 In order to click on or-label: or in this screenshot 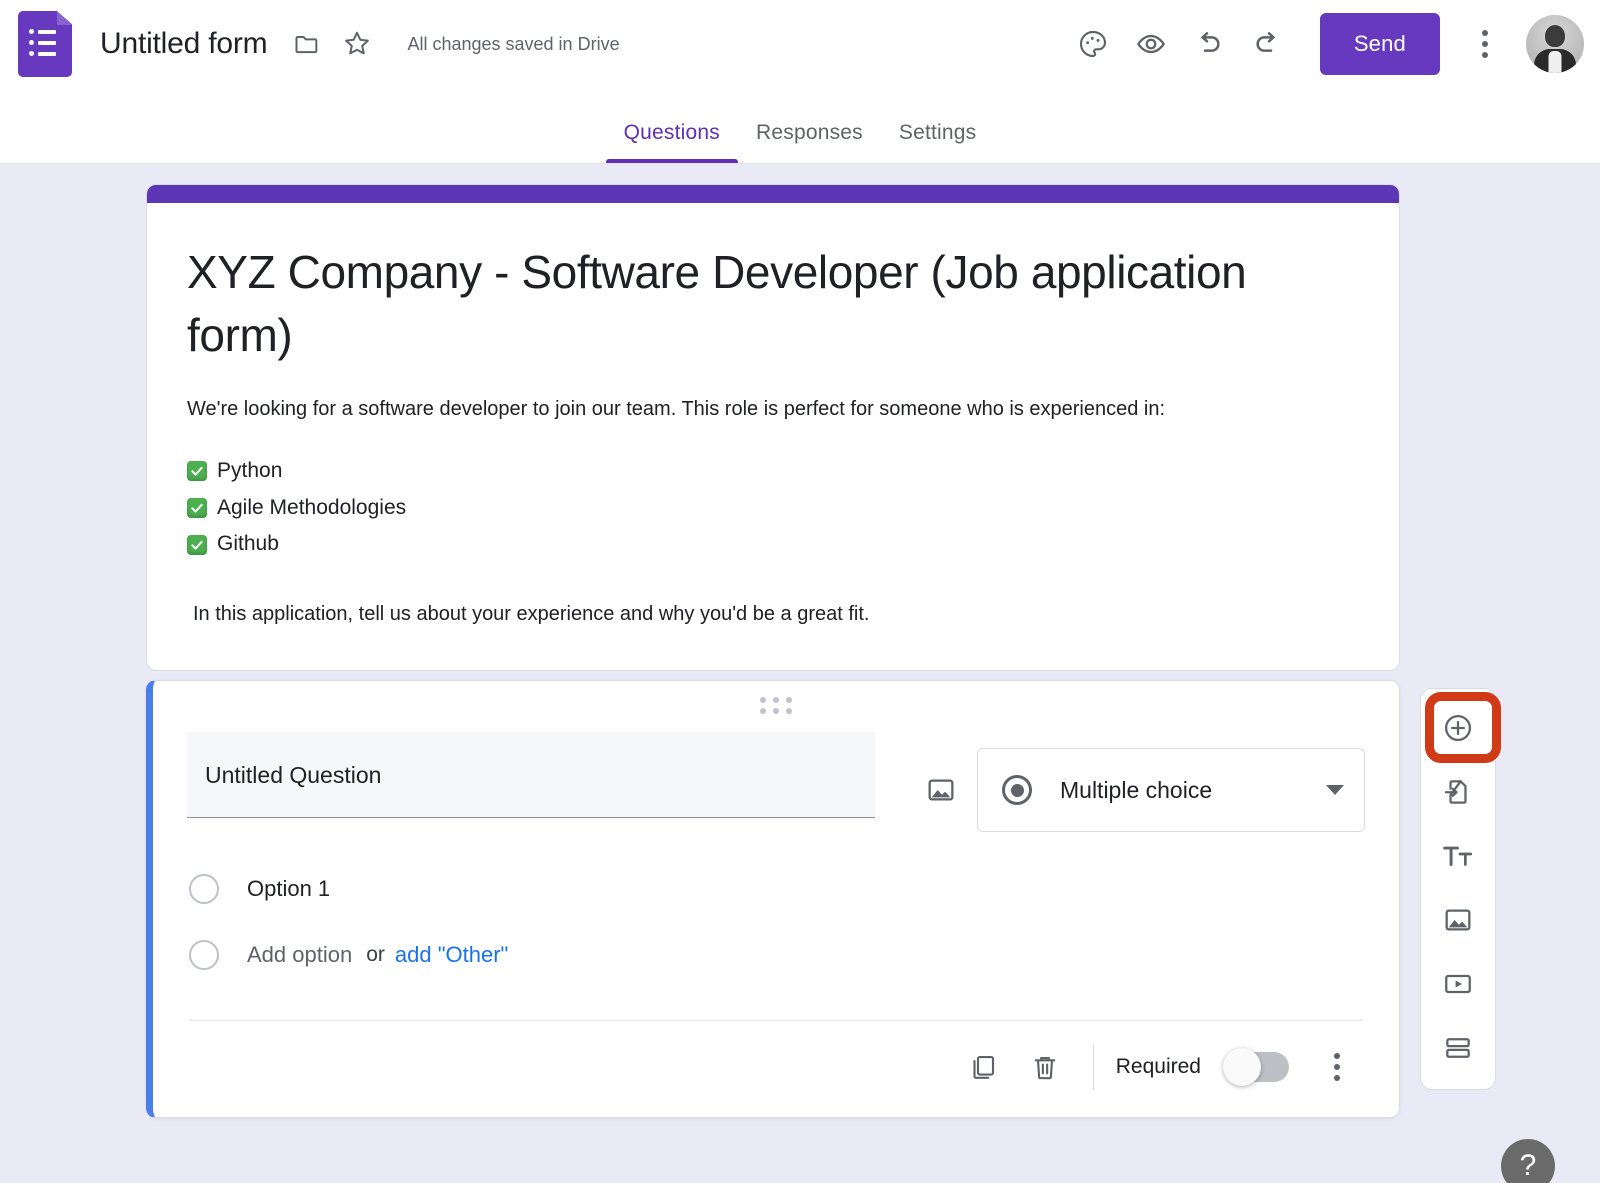, I will do `click(375, 954)`.